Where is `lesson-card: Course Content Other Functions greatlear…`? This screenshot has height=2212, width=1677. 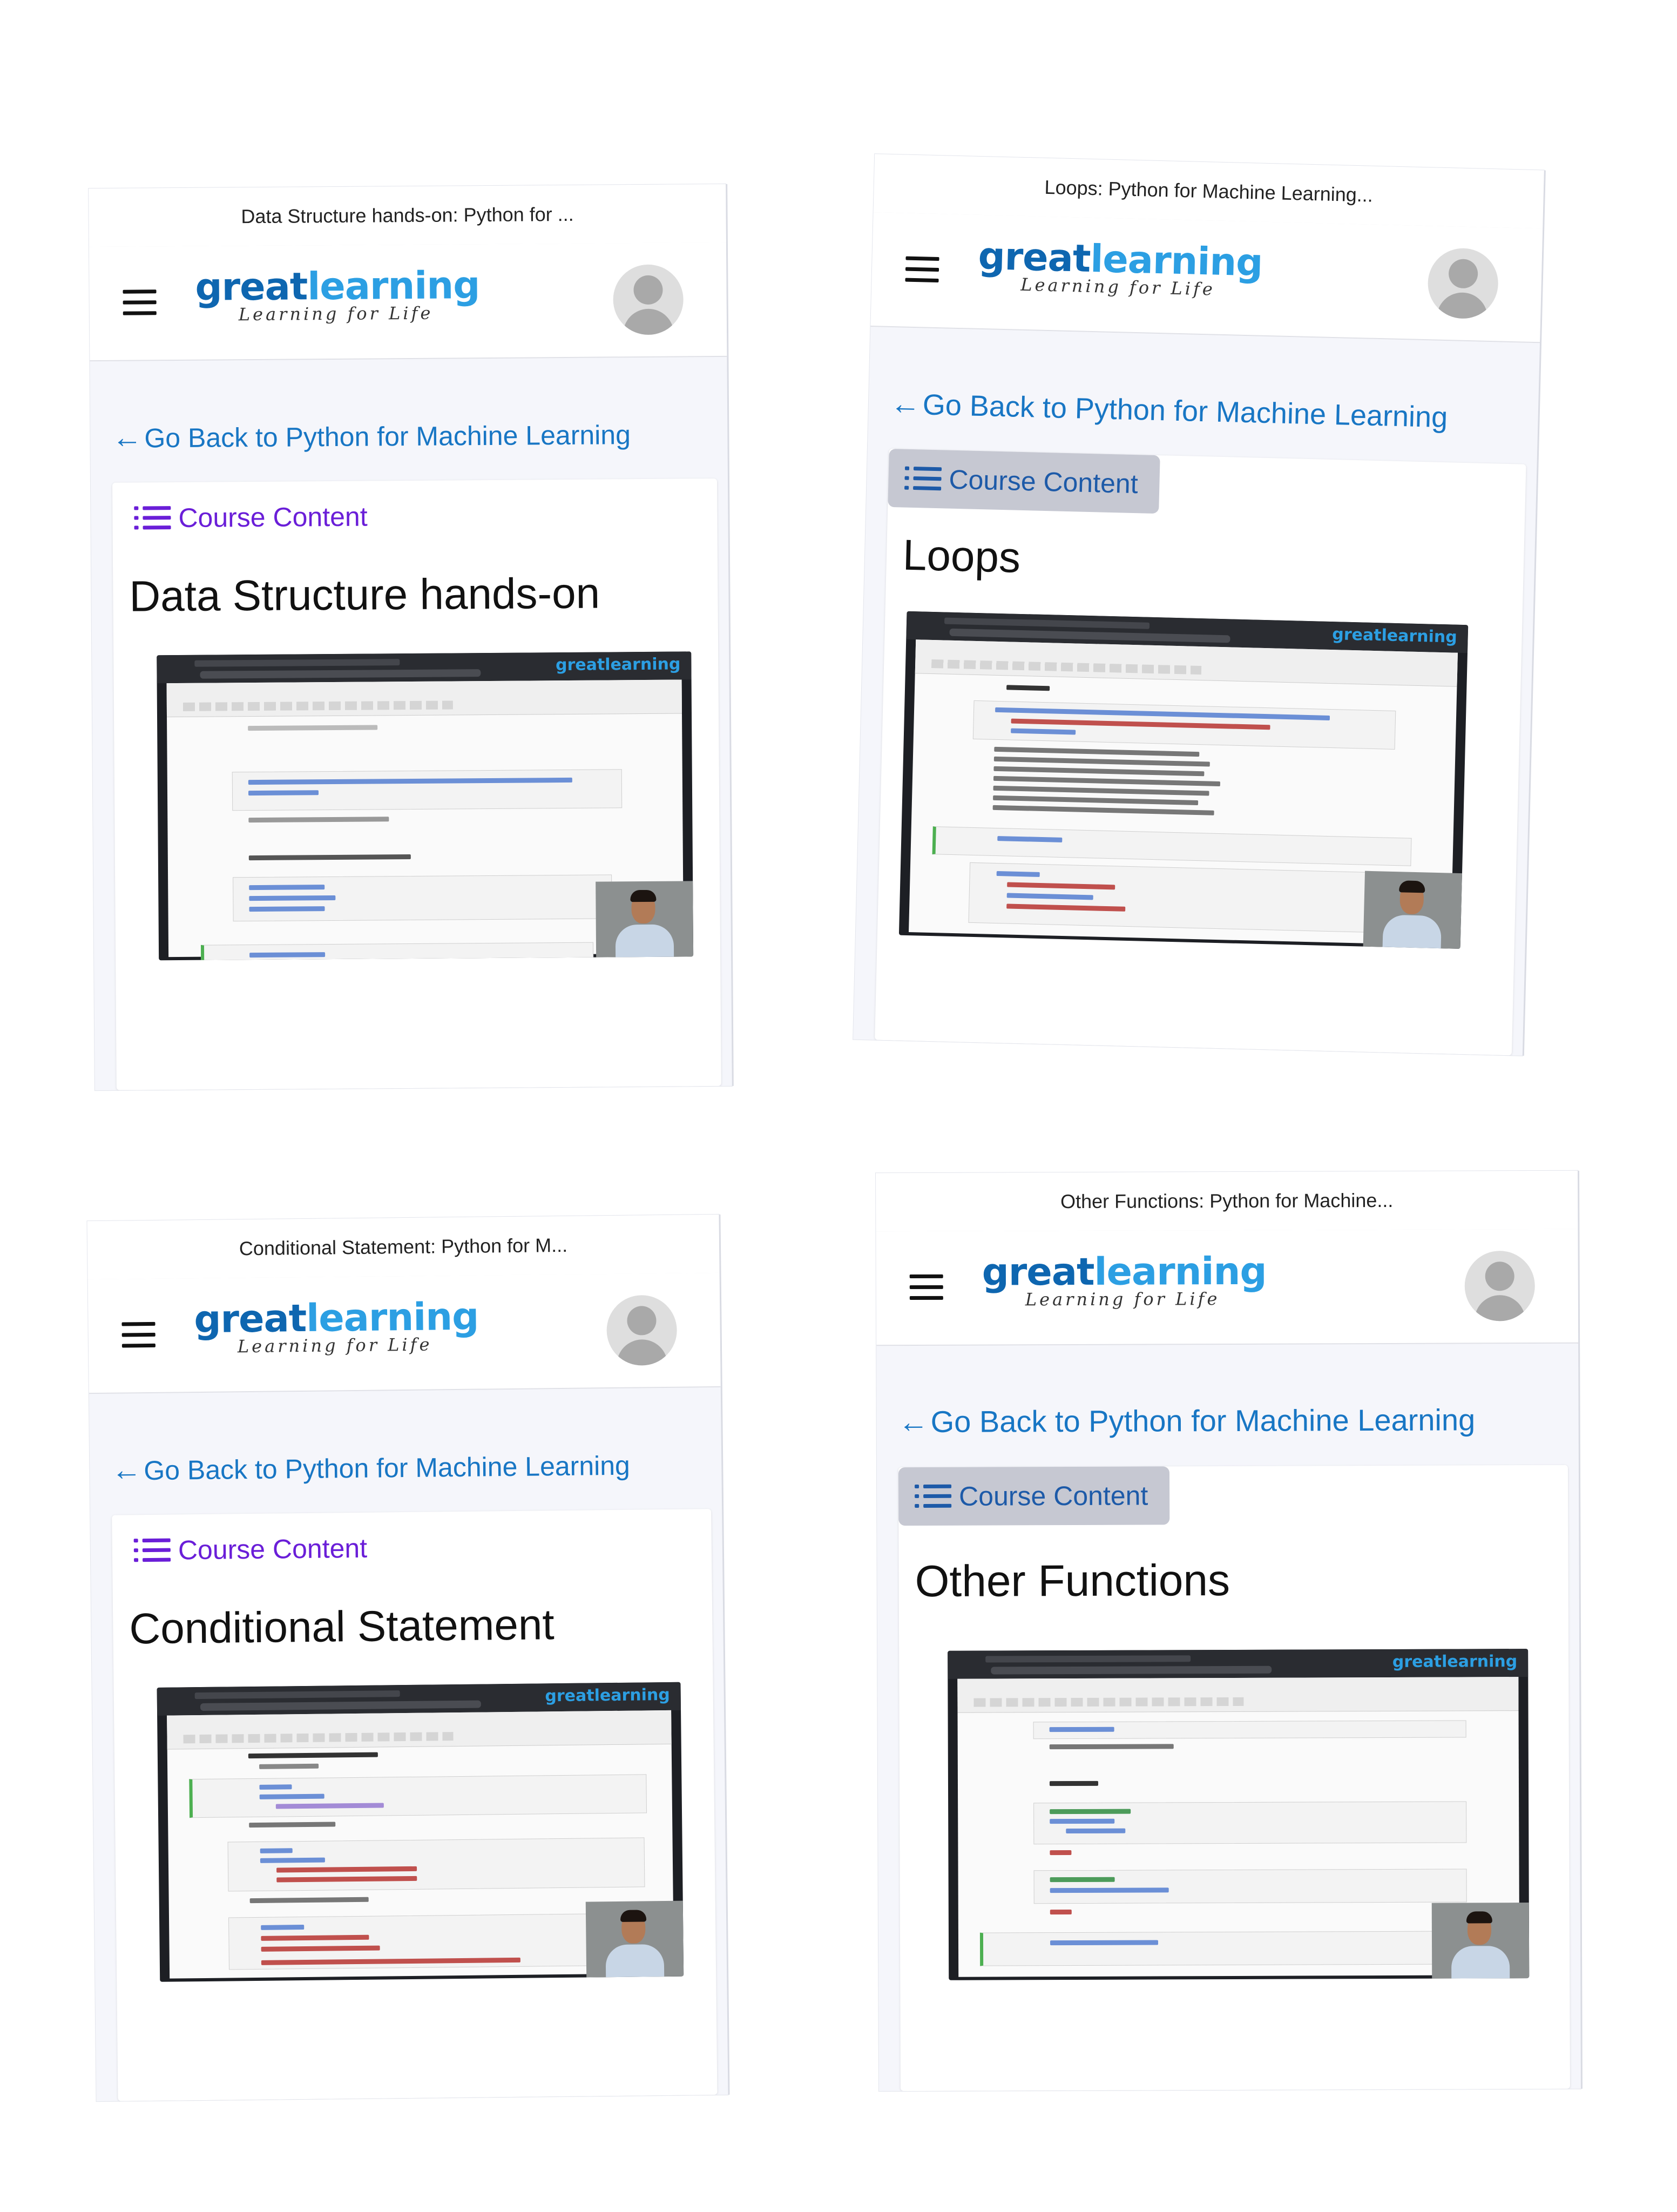 lesson-card: Course Content Other Functions greatlear… is located at coordinates (1234, 1778).